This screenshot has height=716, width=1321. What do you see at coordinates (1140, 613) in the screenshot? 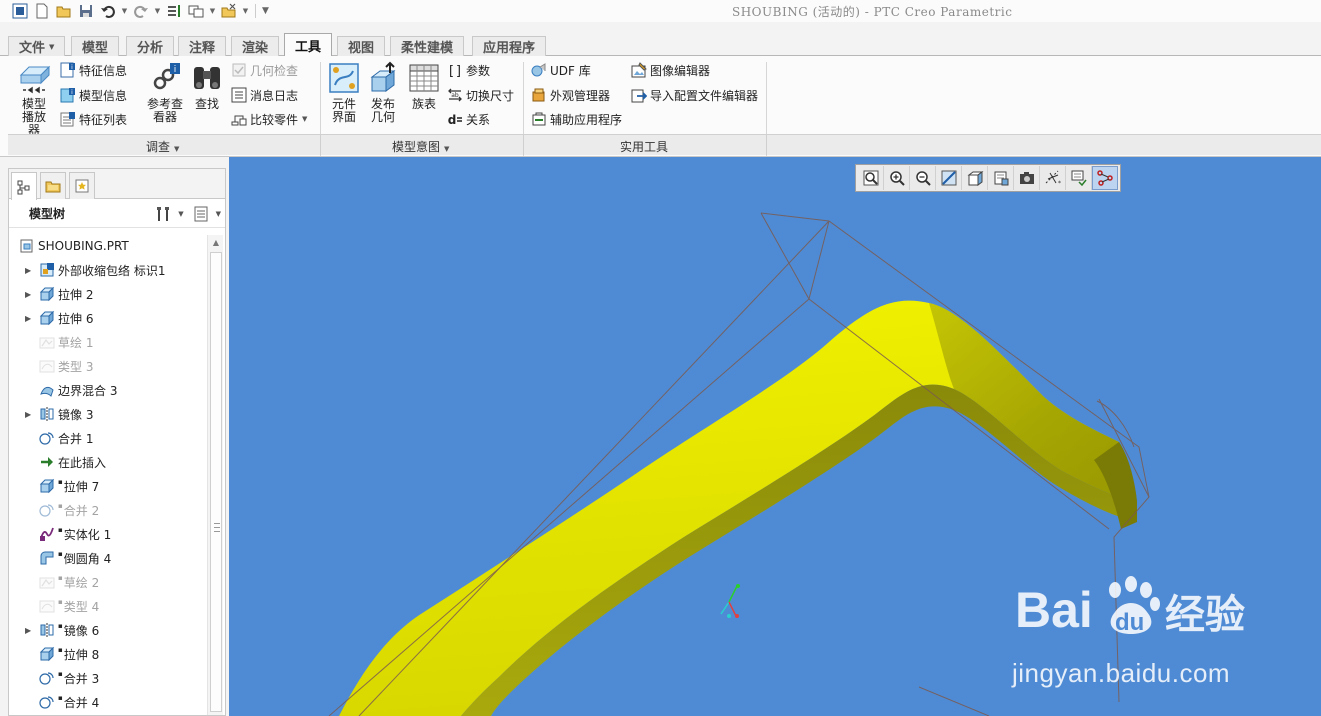
I see `baidu-watermark: Bai du 经验` at bounding box center [1140, 613].